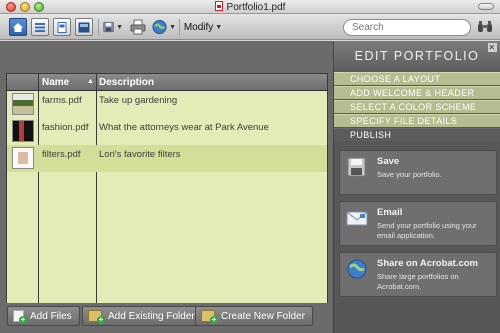 Image resolution: width=500 pixels, height=333 pixels. What do you see at coordinates (409, 174) in the screenshot?
I see `card-description: Save your portfolio.` at bounding box center [409, 174].